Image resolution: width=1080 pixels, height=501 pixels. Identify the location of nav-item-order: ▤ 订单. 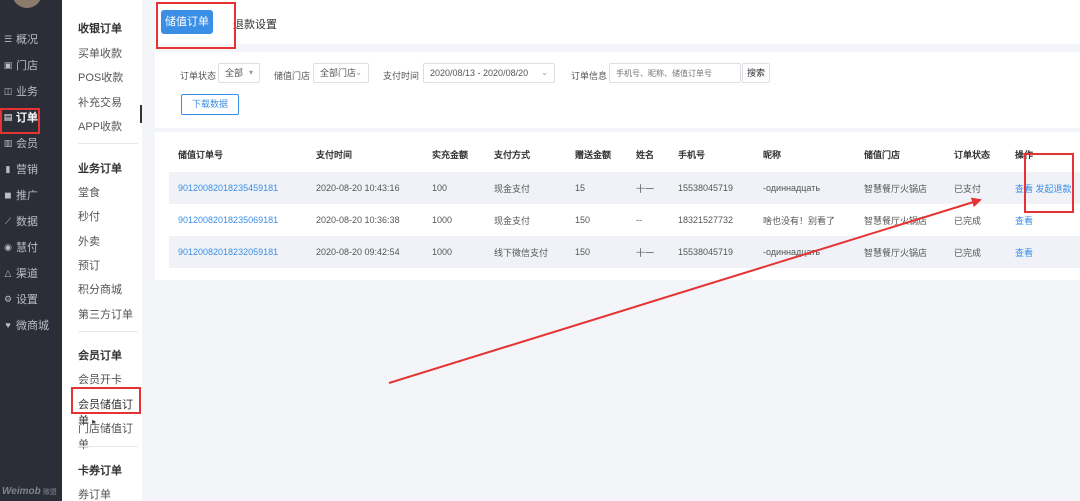
(31, 117).